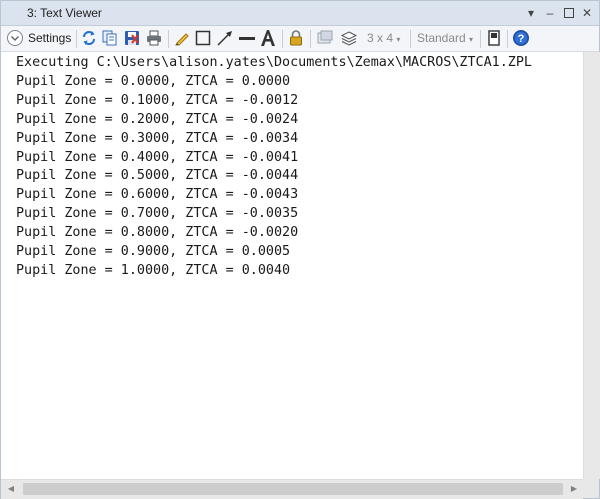 The height and width of the screenshot is (499, 600). I want to click on window-title: 3: Text Viewer, so click(64, 13).